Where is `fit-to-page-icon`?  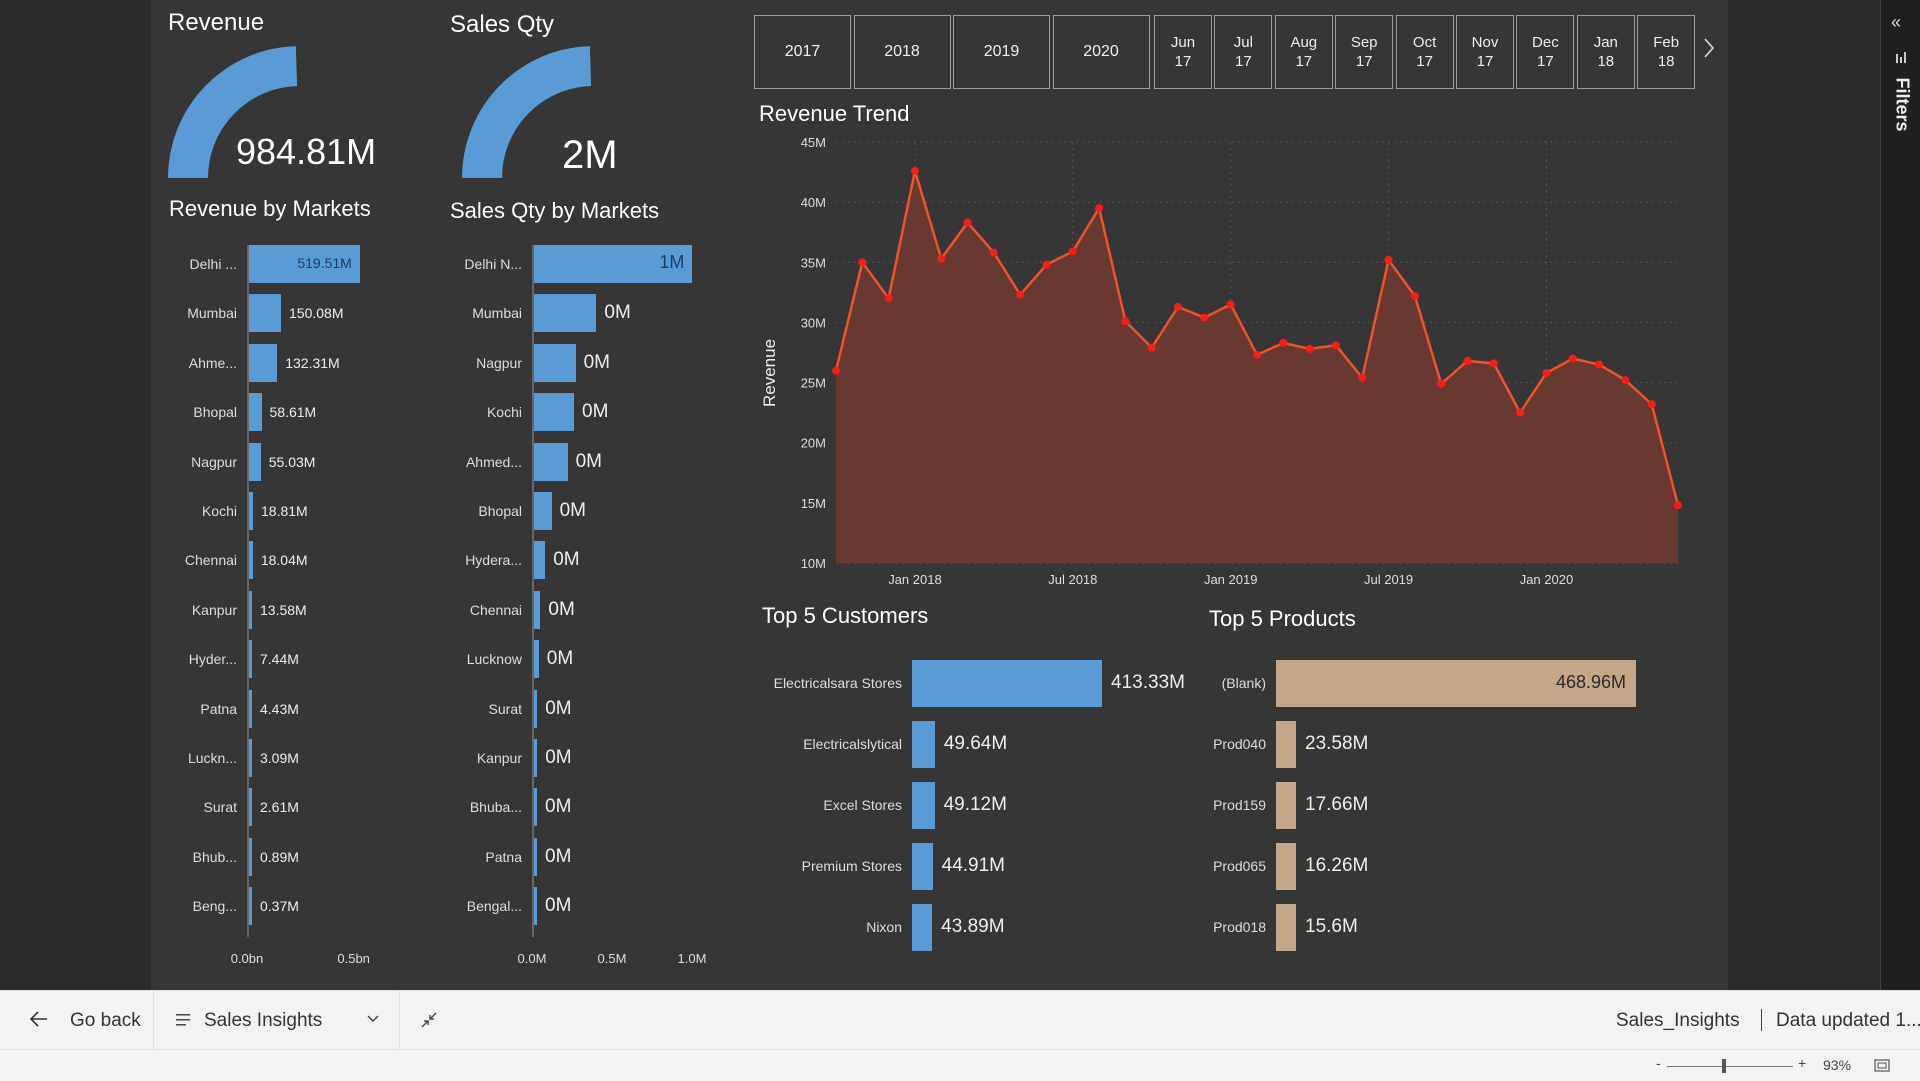
fit-to-page-icon is located at coordinates (1882, 1065).